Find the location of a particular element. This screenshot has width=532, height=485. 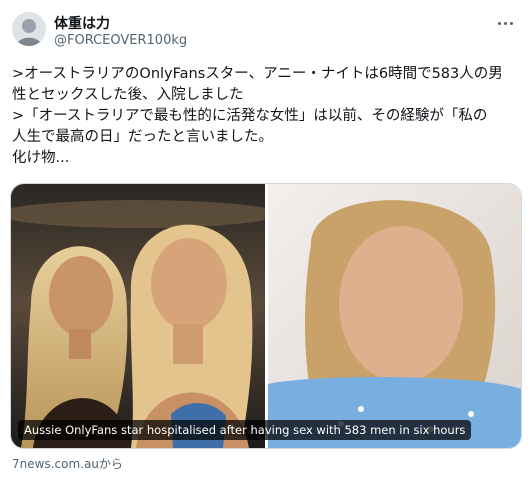

avatar is located at coordinates (29, 29).